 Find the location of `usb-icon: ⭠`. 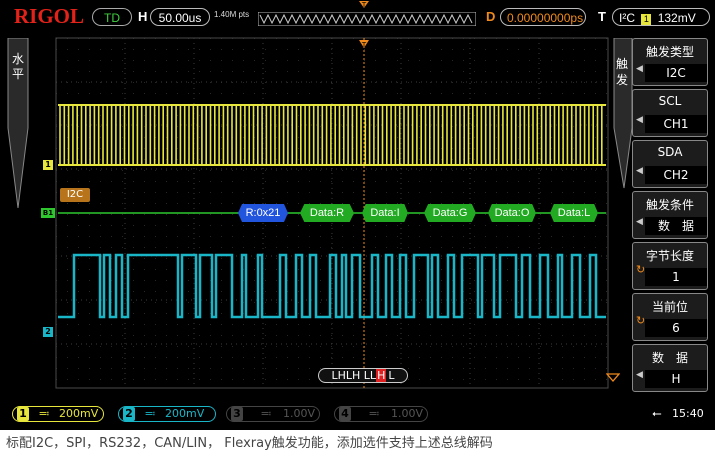

usb-icon: ⭠ is located at coordinates (657, 413).